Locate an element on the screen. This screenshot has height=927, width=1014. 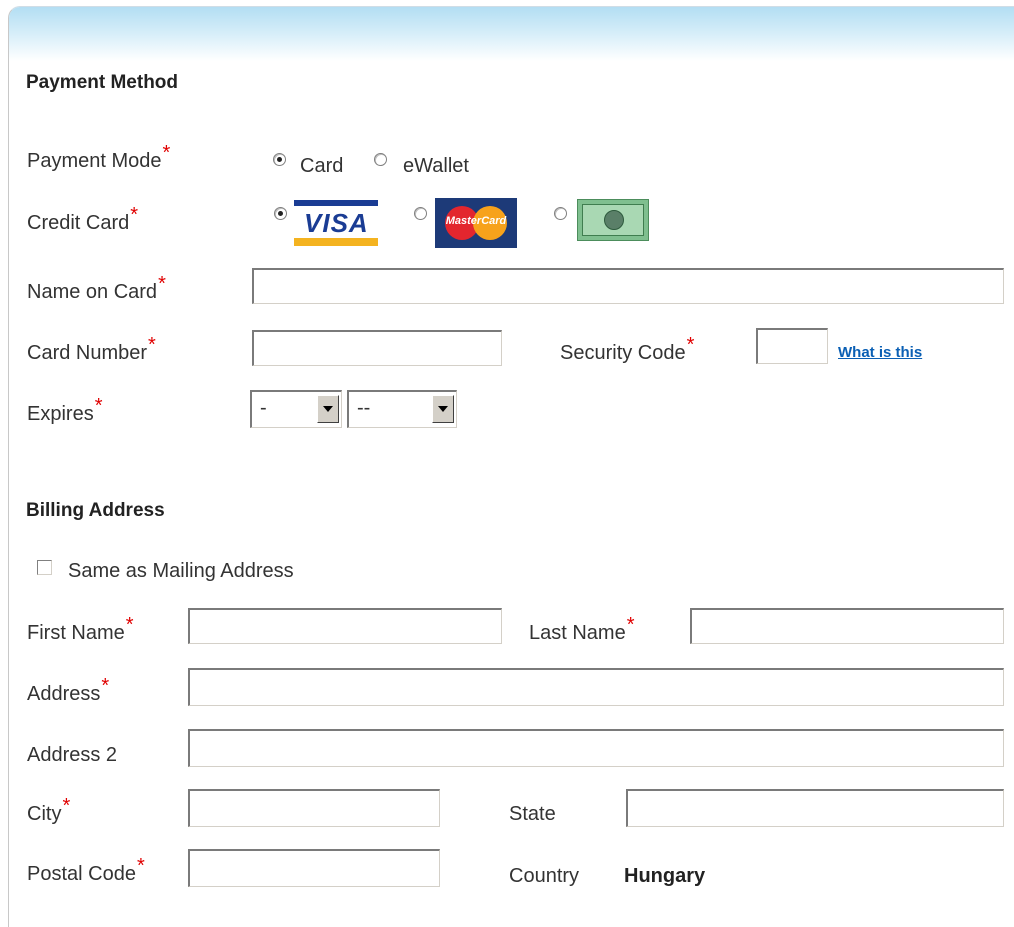
postal-code-input is located at coordinates (314, 868).